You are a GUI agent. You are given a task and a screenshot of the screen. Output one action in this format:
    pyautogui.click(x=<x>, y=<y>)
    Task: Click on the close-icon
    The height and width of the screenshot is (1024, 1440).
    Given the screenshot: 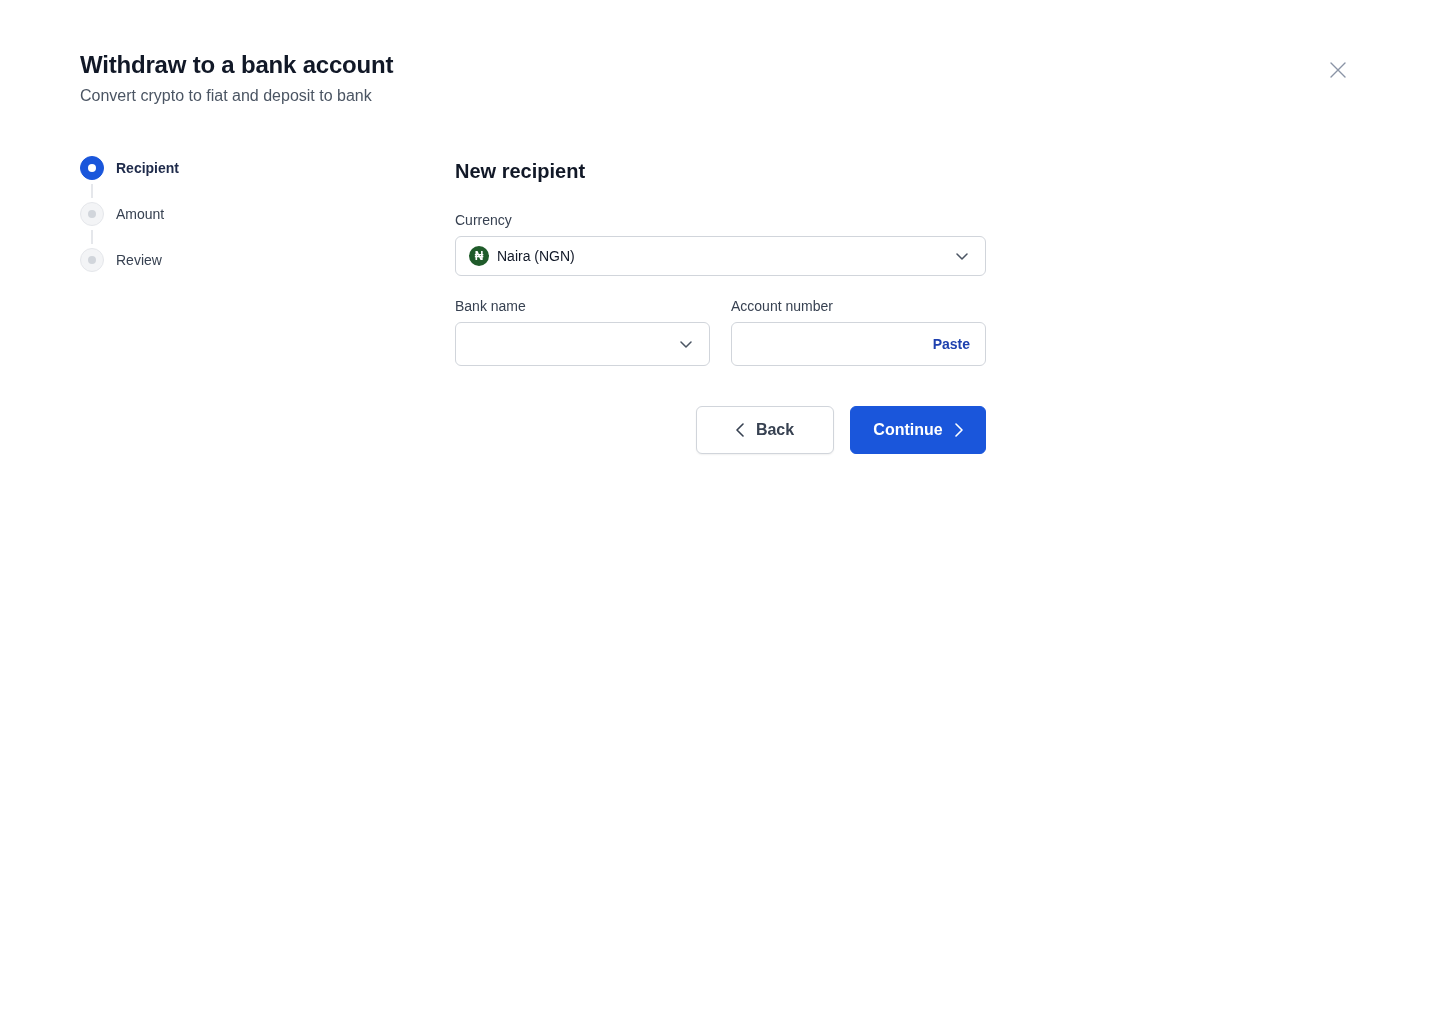 What is the action you would take?
    pyautogui.click(x=1338, y=70)
    